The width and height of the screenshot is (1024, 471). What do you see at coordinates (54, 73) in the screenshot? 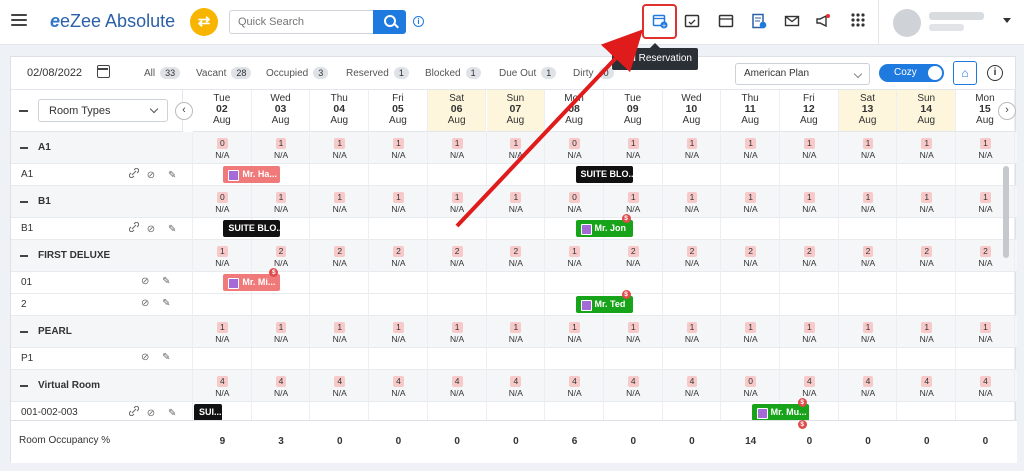
I see `current-date: 02/08/2022` at bounding box center [54, 73].